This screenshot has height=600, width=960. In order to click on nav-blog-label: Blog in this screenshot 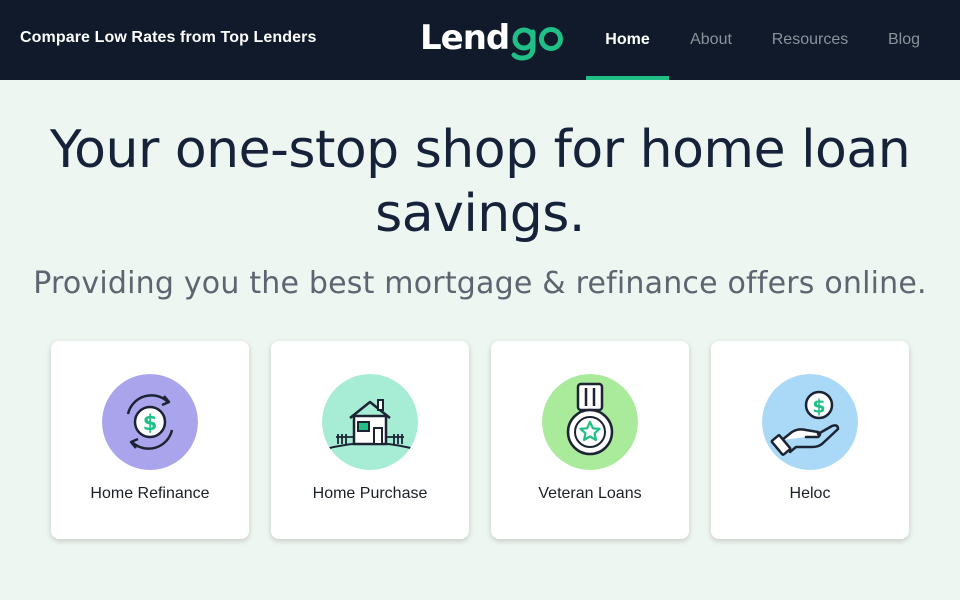, I will do `click(904, 39)`.